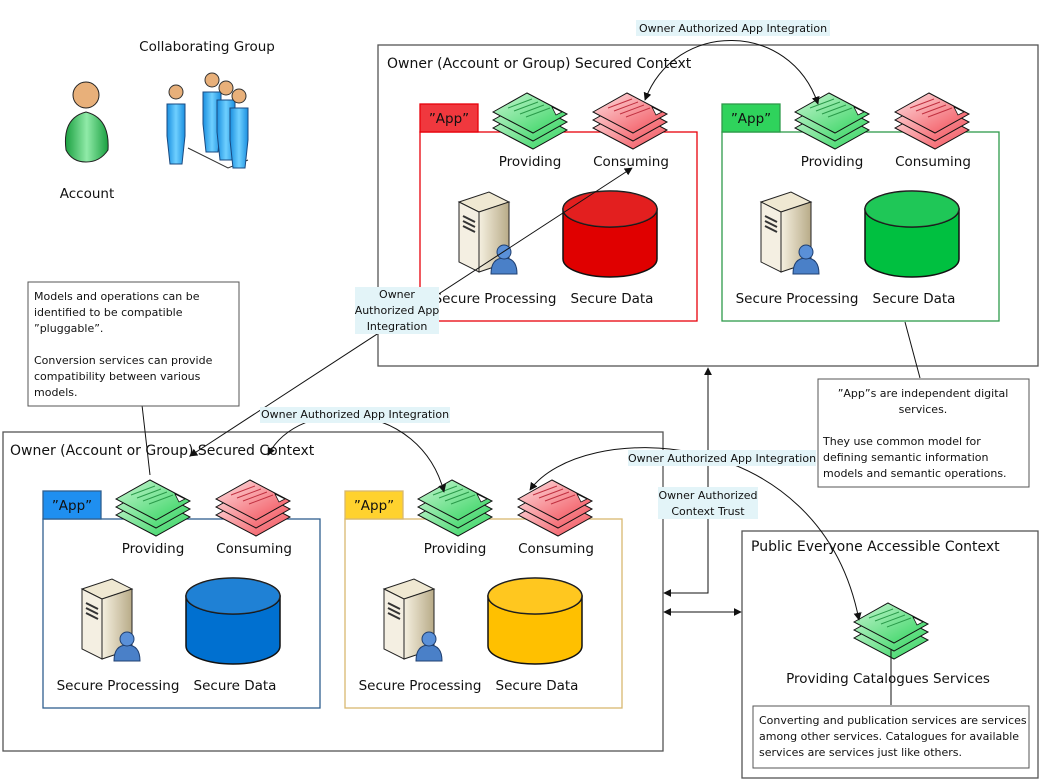  I want to click on context-title: Public Everyone Accessible Context, so click(875, 547).